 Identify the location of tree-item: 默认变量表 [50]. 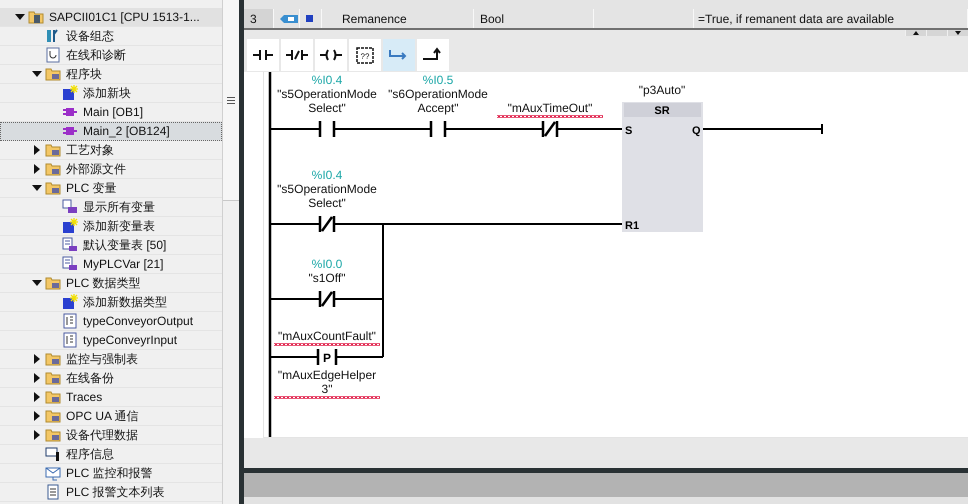
(111, 245).